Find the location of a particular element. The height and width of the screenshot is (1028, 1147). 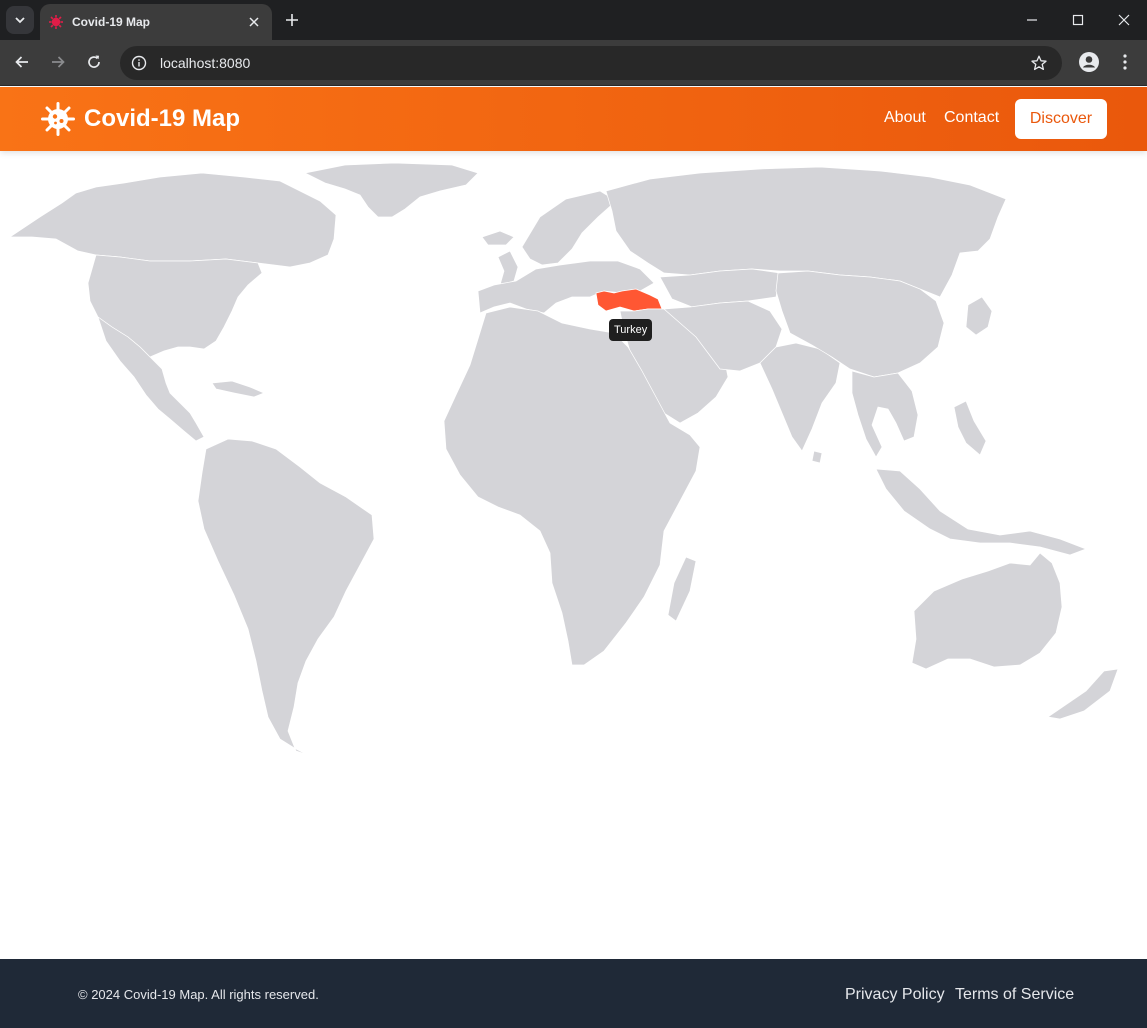

terms-of-service-link: Terms of Service is located at coordinates (1014, 995).